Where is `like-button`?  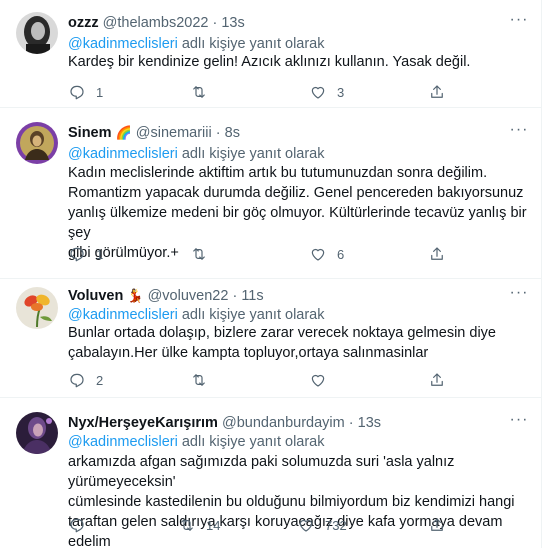
like-button is located at coordinates (323, 380).